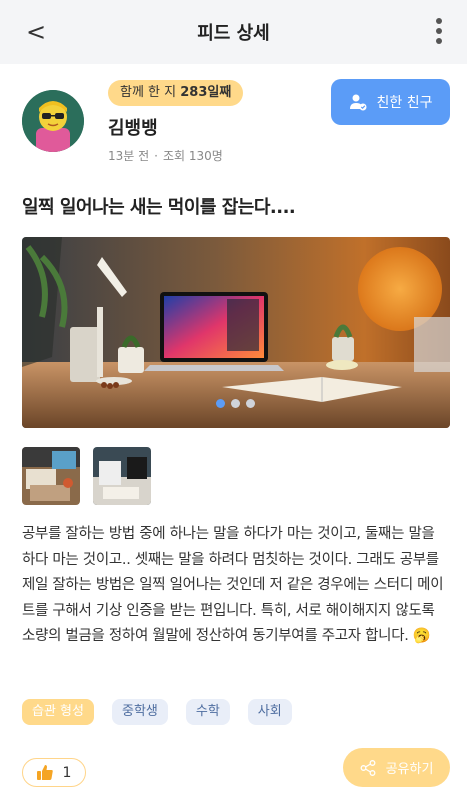  What do you see at coordinates (67, 772) in the screenshot?
I see `like-count: 1` at bounding box center [67, 772].